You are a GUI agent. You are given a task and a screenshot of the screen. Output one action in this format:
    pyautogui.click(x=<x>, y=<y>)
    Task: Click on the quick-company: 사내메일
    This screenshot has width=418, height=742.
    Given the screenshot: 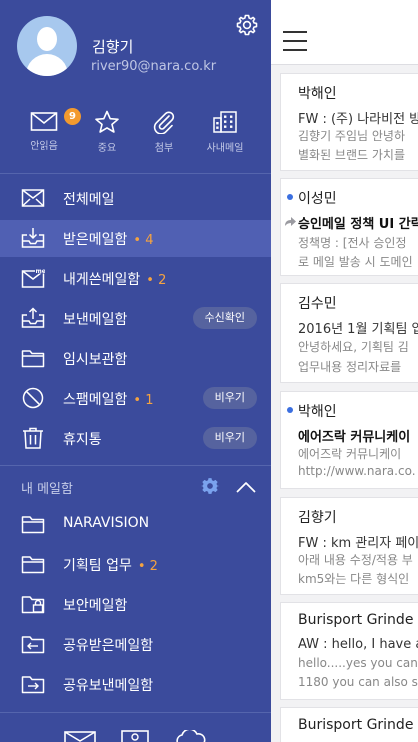 What is the action you would take?
    pyautogui.click(x=225, y=128)
    